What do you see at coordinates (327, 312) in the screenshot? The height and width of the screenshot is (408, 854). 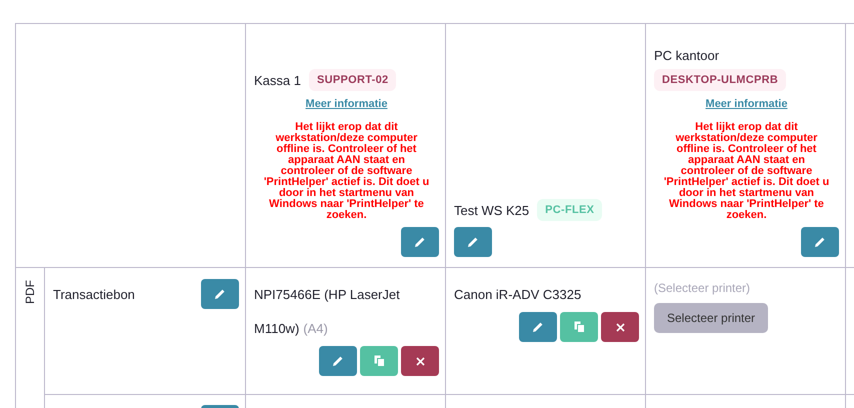 I see `printer-name: NPI75466E (HP LaserJet M110w) (A4)` at bounding box center [327, 312].